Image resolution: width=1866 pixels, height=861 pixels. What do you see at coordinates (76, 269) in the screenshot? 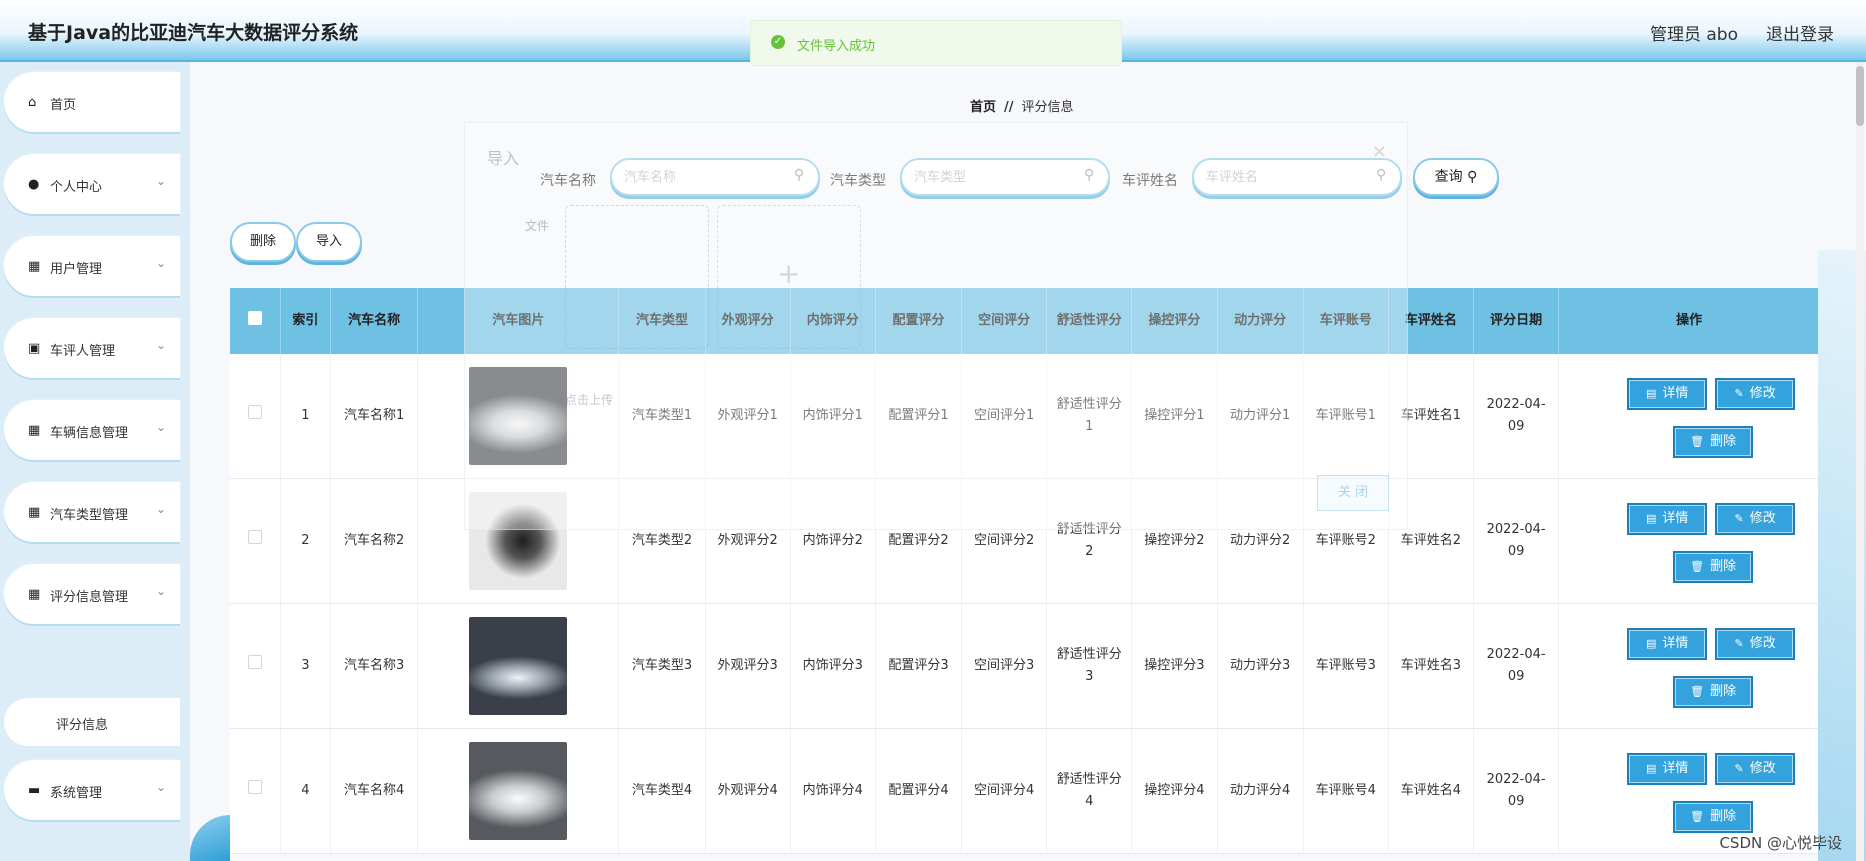
I see `sidebar-item-label: 用户管理` at bounding box center [76, 269].